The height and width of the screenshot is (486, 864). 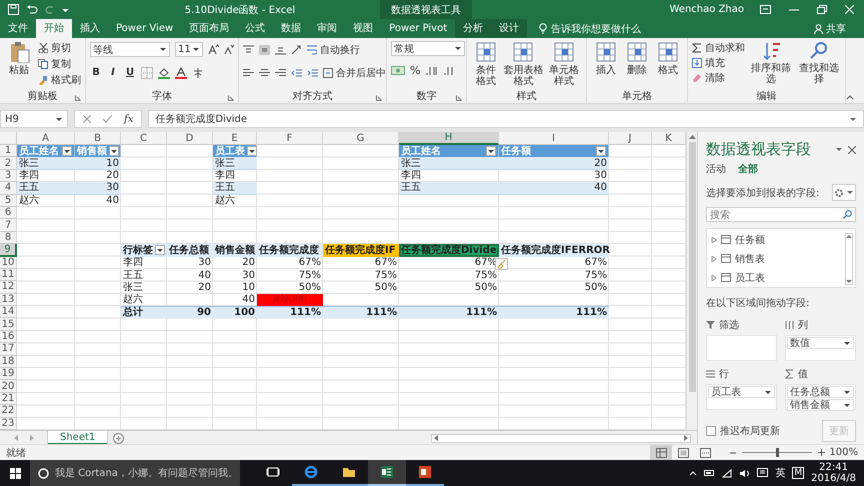 What do you see at coordinates (15, 473) in the screenshot?
I see `windows-logo-icon` at bounding box center [15, 473].